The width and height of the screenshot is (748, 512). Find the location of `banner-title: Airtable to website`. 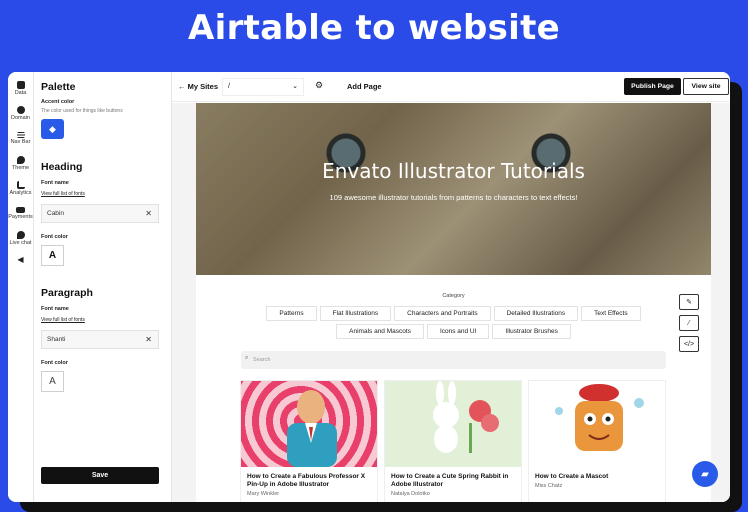

banner-title: Airtable to website is located at coordinates (374, 28).